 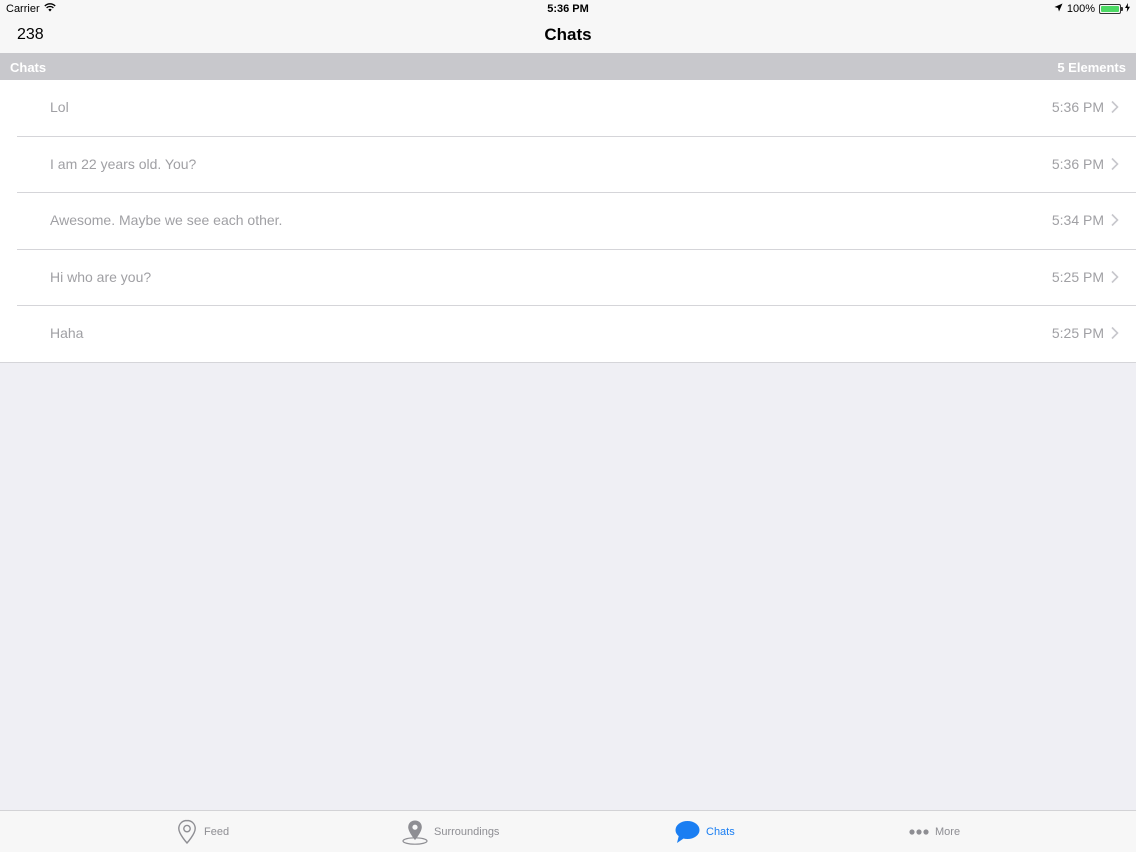 I want to click on pin-outline-icon, so click(x=187, y=832).